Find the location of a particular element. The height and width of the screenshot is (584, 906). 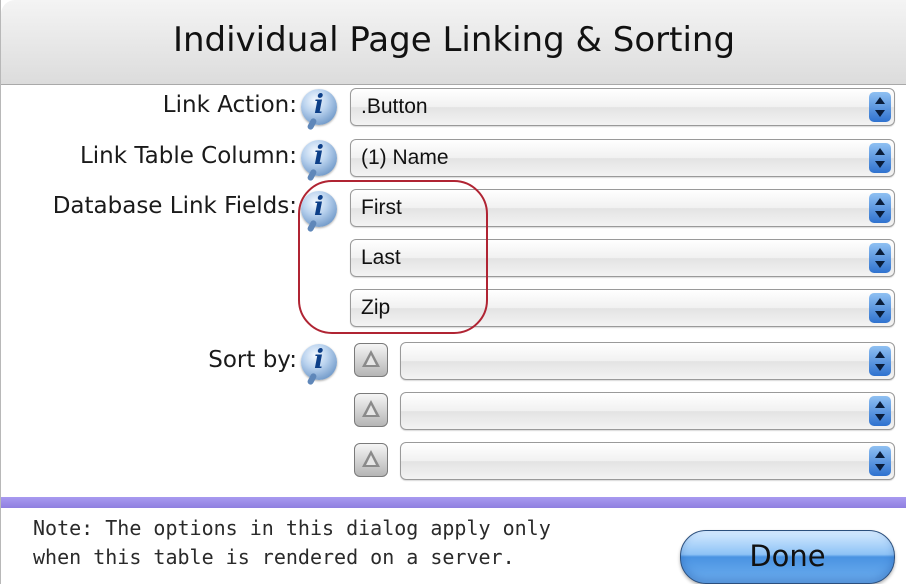

dialog-title: Individual Page Linking & Sorting is located at coordinates (454, 40).